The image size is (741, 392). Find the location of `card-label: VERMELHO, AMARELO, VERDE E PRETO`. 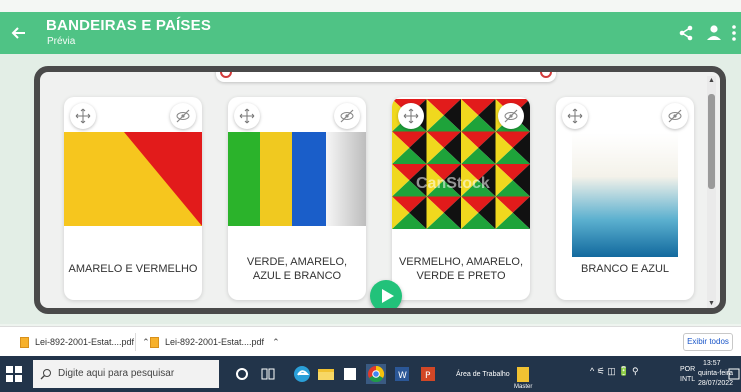

card-label: VERMELHO, AMARELO, VERDE E PRETO is located at coordinates (461, 269).